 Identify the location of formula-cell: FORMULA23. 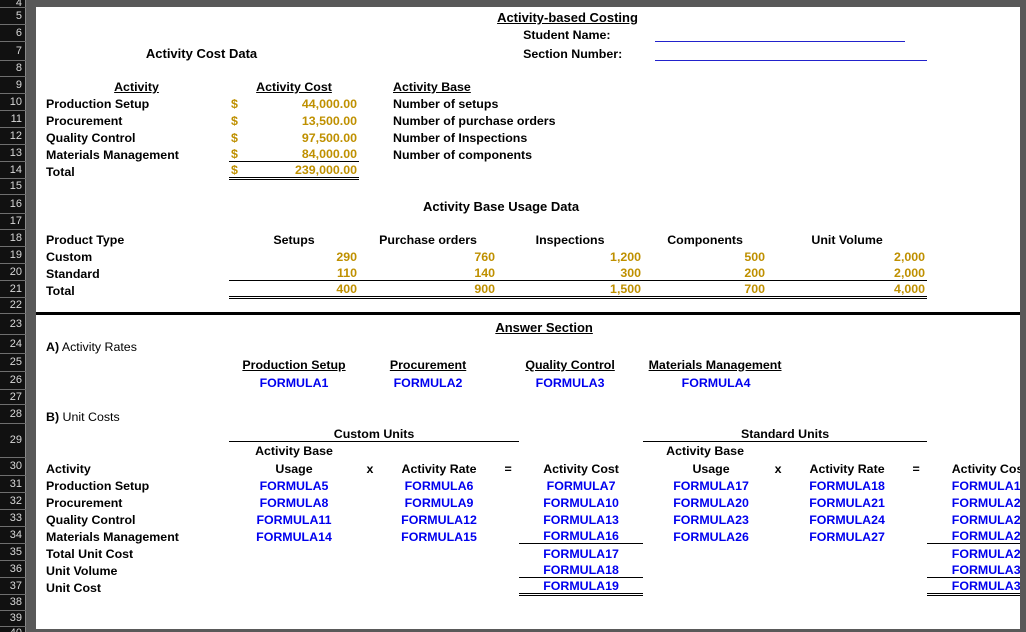
(711, 517).